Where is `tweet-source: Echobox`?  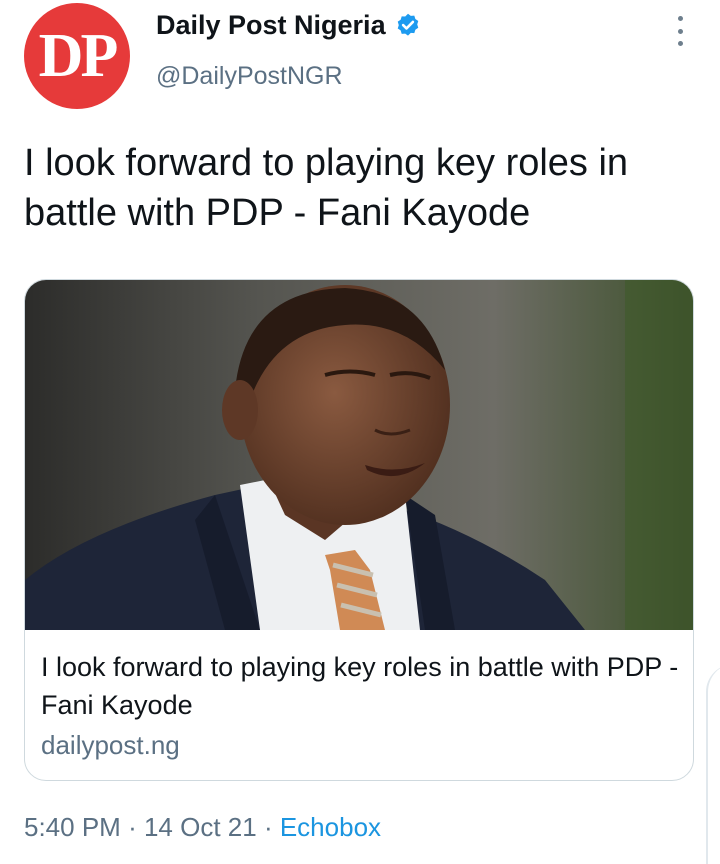 tweet-source: Echobox is located at coordinates (330, 827).